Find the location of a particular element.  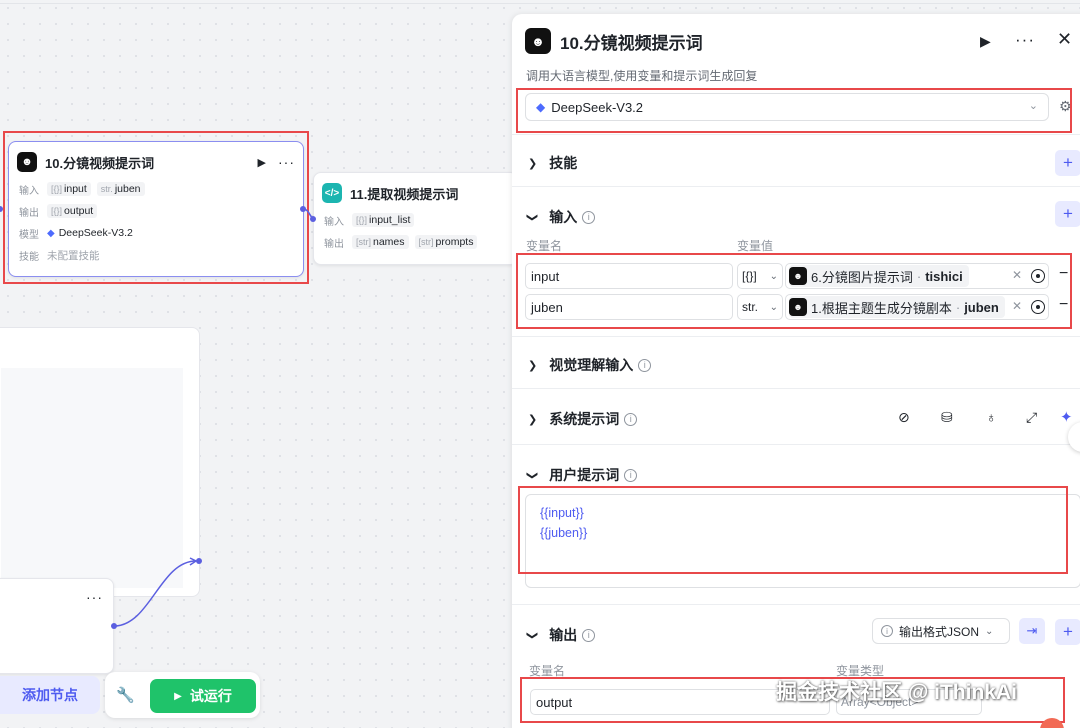

sparkle-icon: ✦ is located at coordinates (1066, 417).